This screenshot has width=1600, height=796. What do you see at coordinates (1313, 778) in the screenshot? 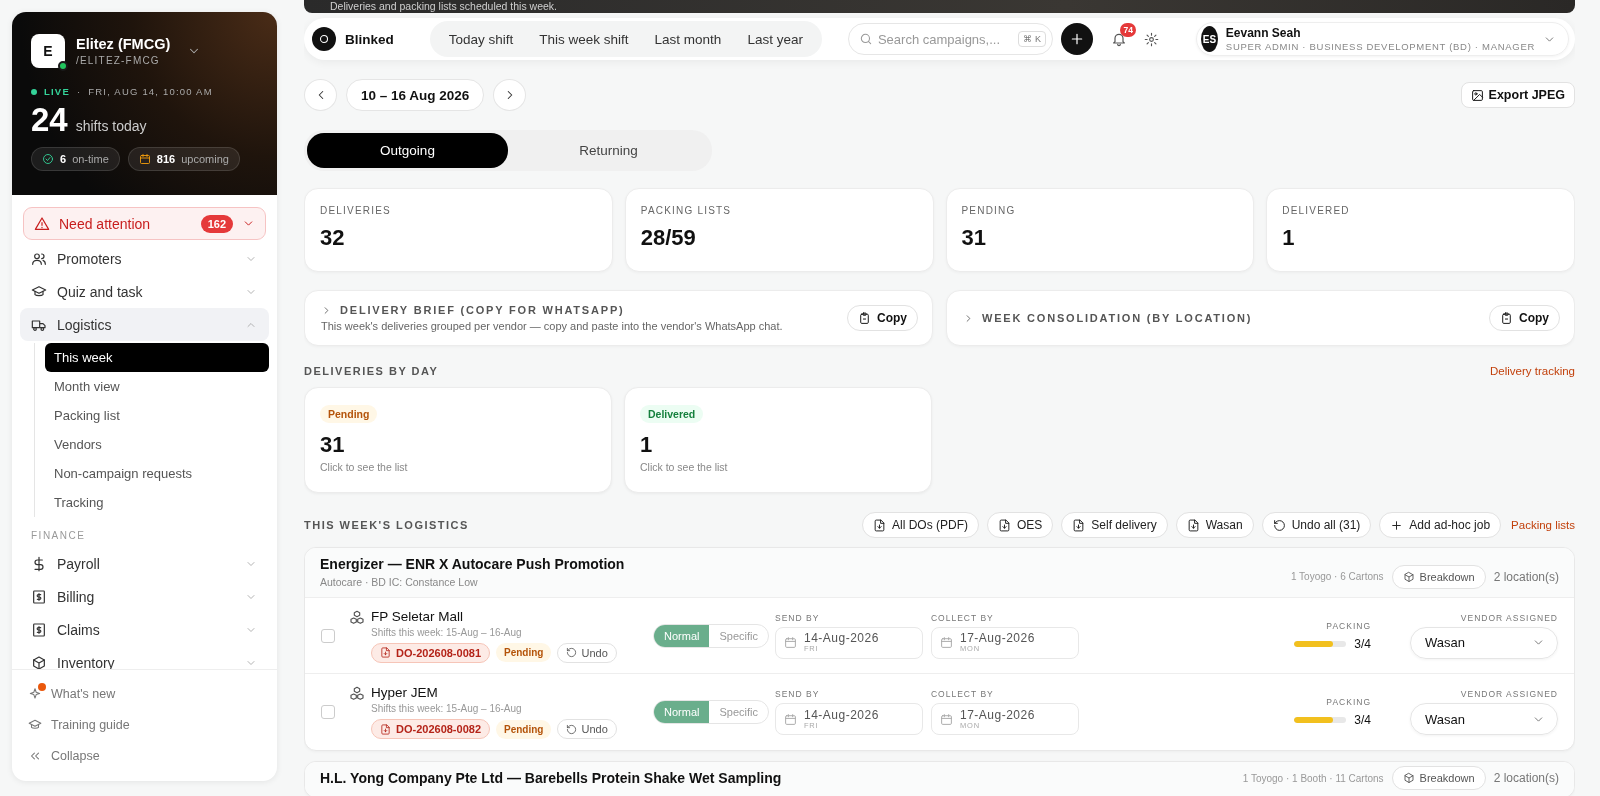
I see `group-summary: 1 Toyogo · 1 Booth · 11 Cartons` at bounding box center [1313, 778].